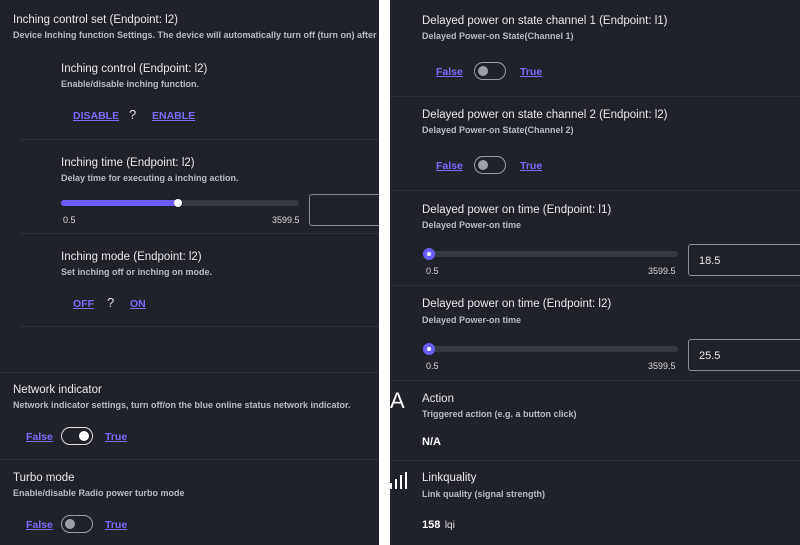 This screenshot has height=545, width=800. What do you see at coordinates (744, 355) in the screenshot?
I see `delayed-time-2-input: 25.5` at bounding box center [744, 355].